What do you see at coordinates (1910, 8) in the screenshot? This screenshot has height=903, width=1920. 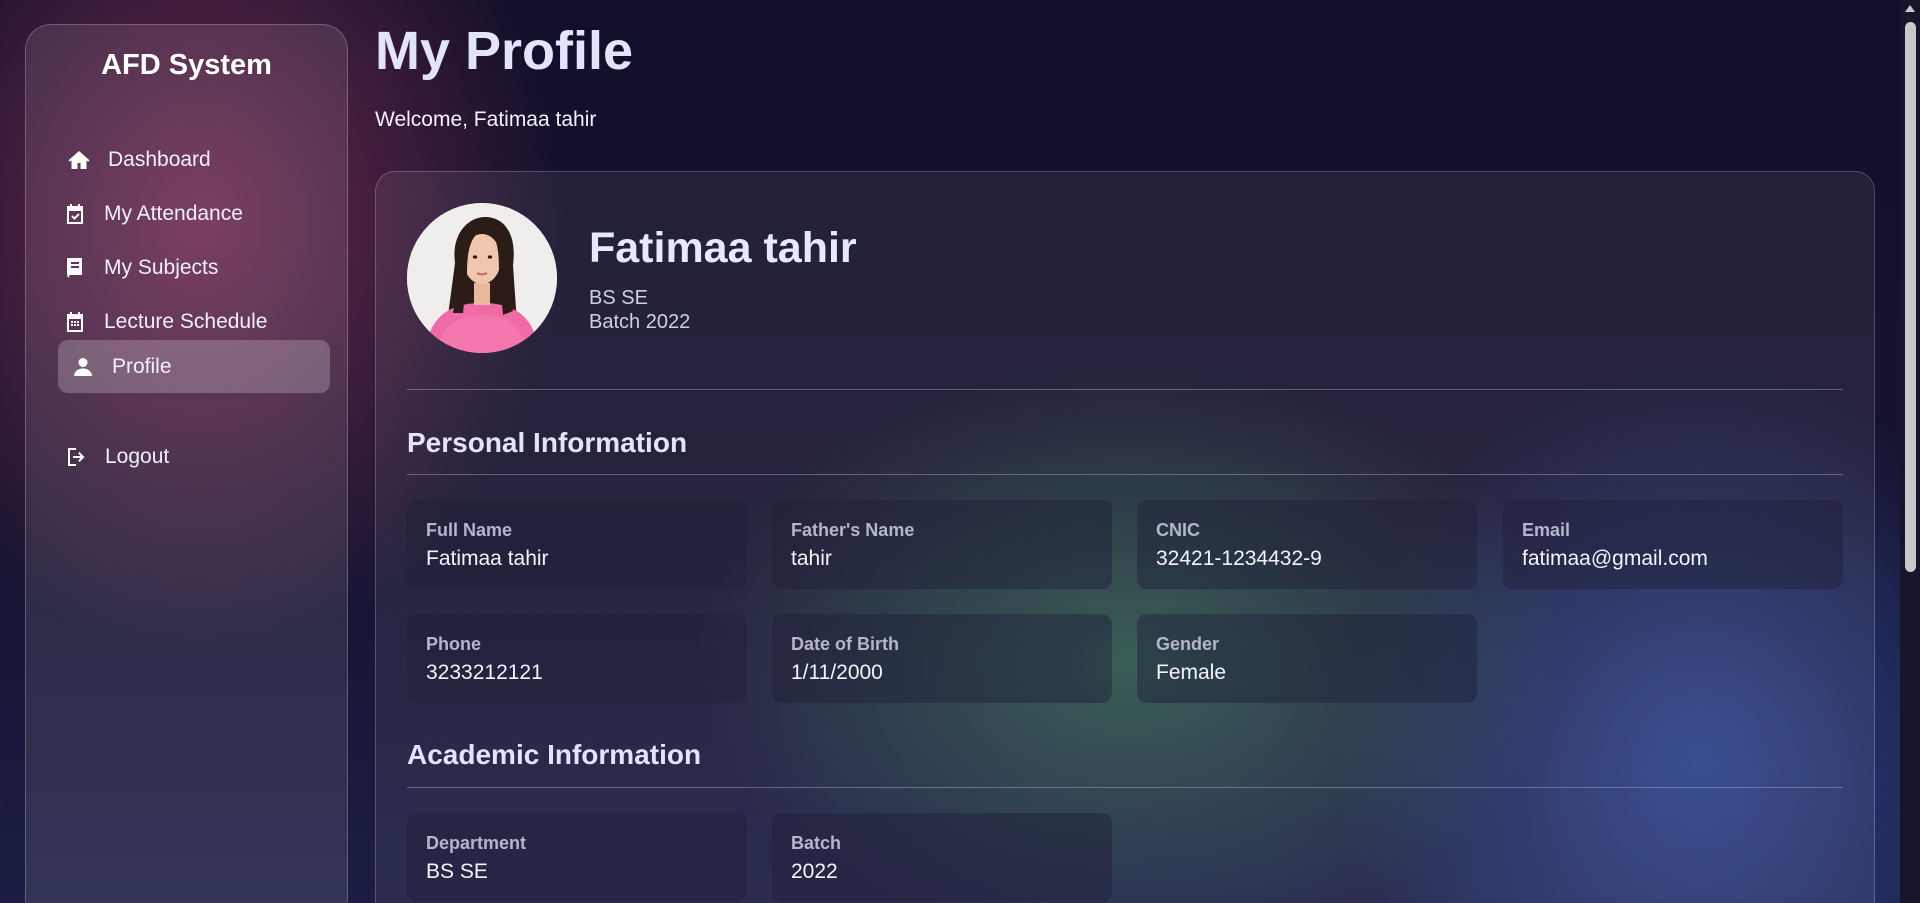 I see `scroll-up-arrow-icon` at bounding box center [1910, 8].